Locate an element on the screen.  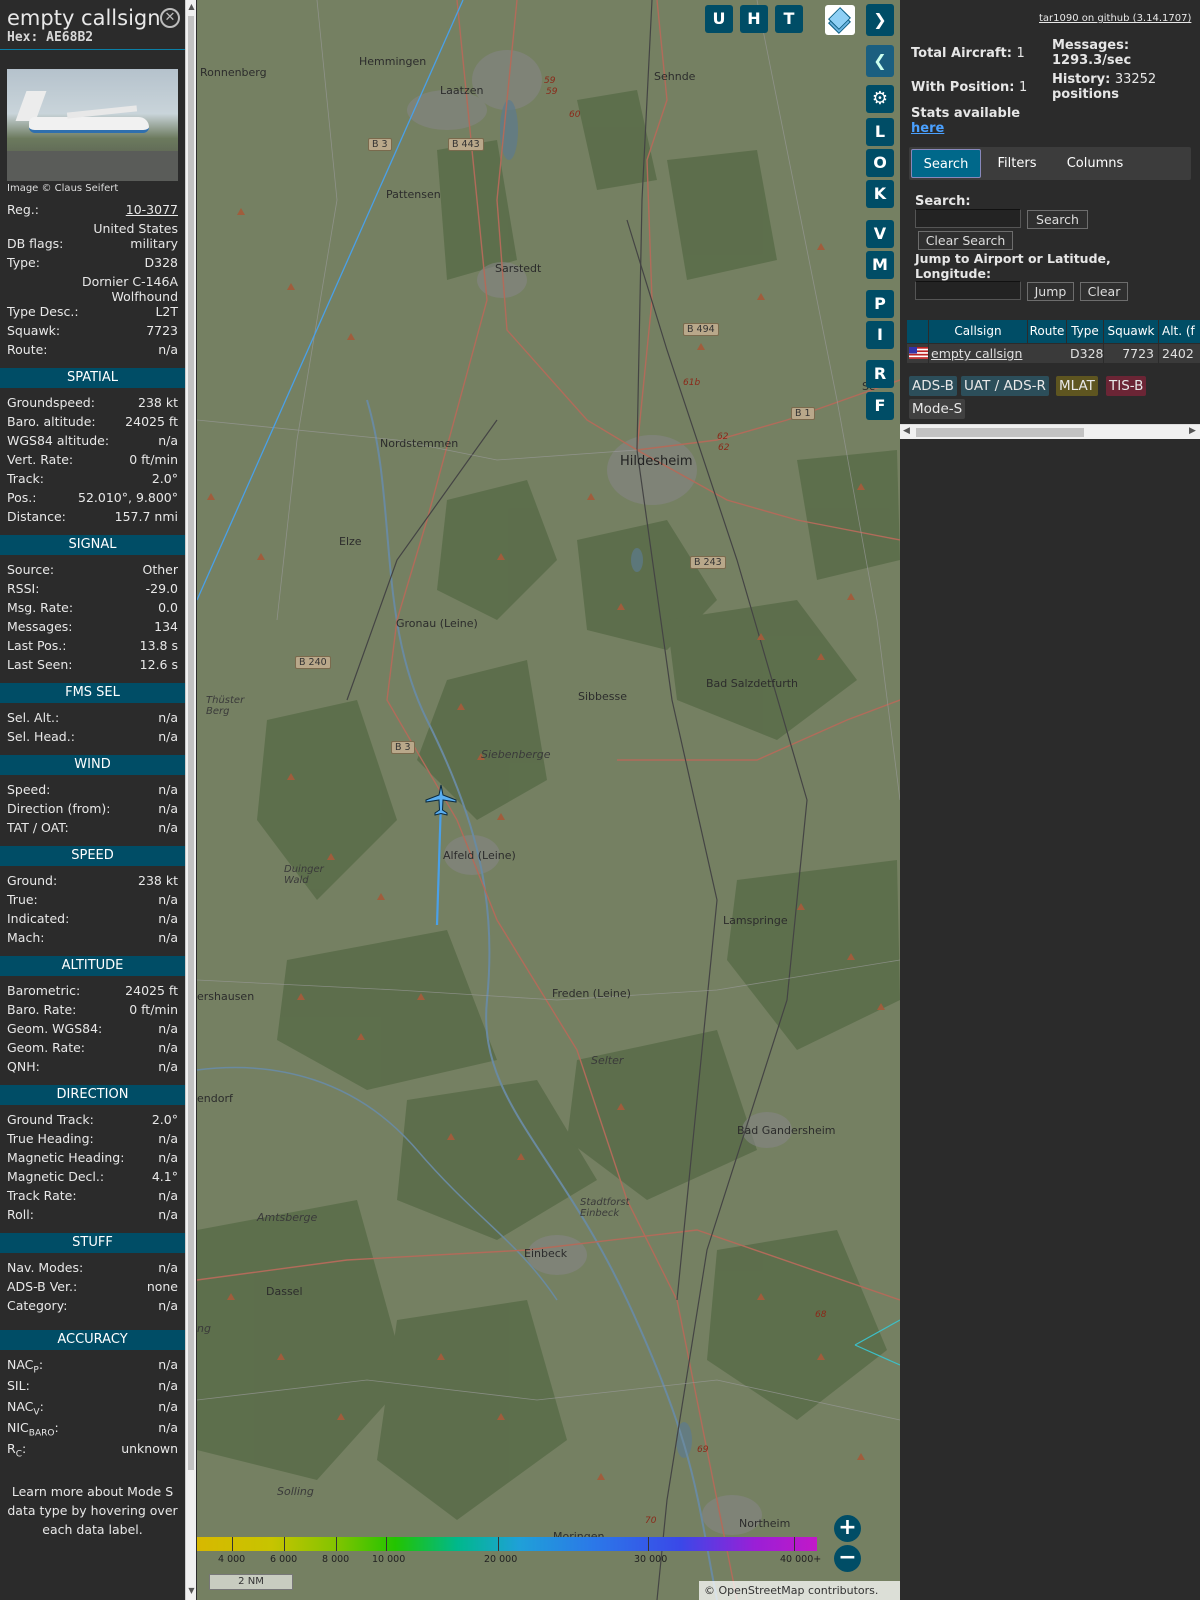
info-label: Last Pos.: is located at coordinates (36, 645).